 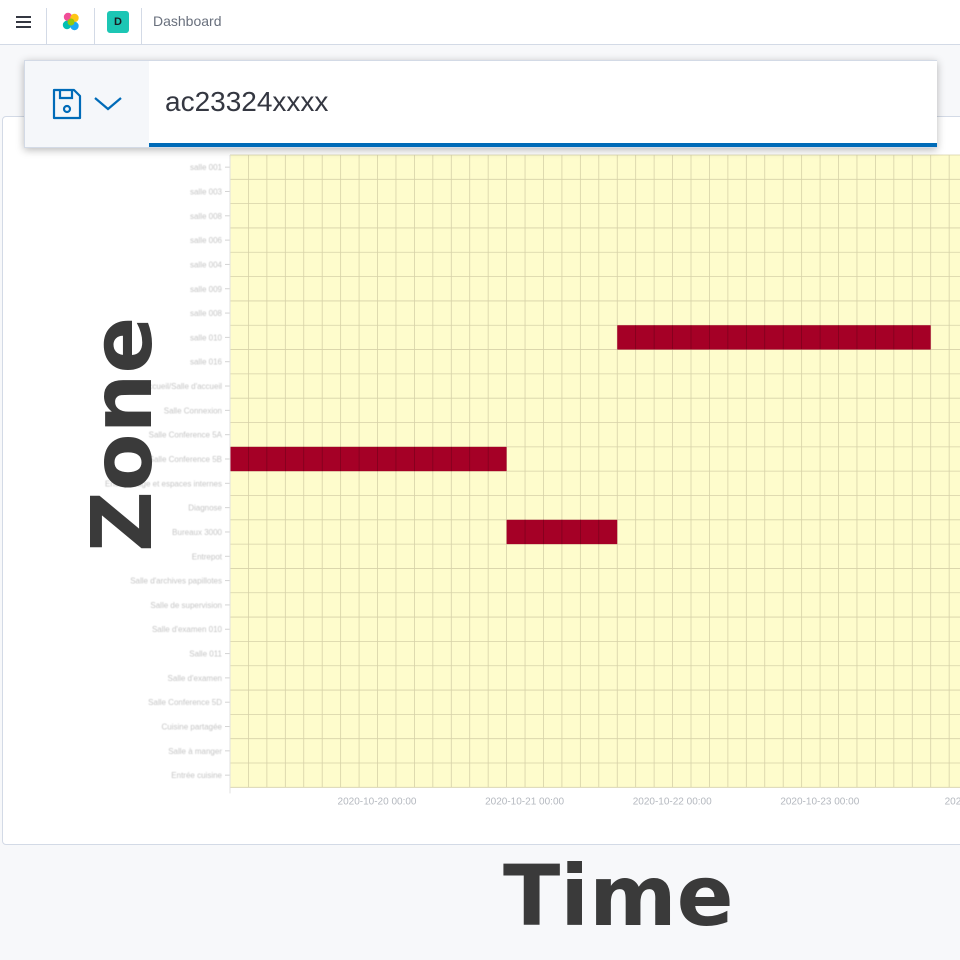 What do you see at coordinates (543, 104) in the screenshot?
I see `query-input: ac23324xxxx` at bounding box center [543, 104].